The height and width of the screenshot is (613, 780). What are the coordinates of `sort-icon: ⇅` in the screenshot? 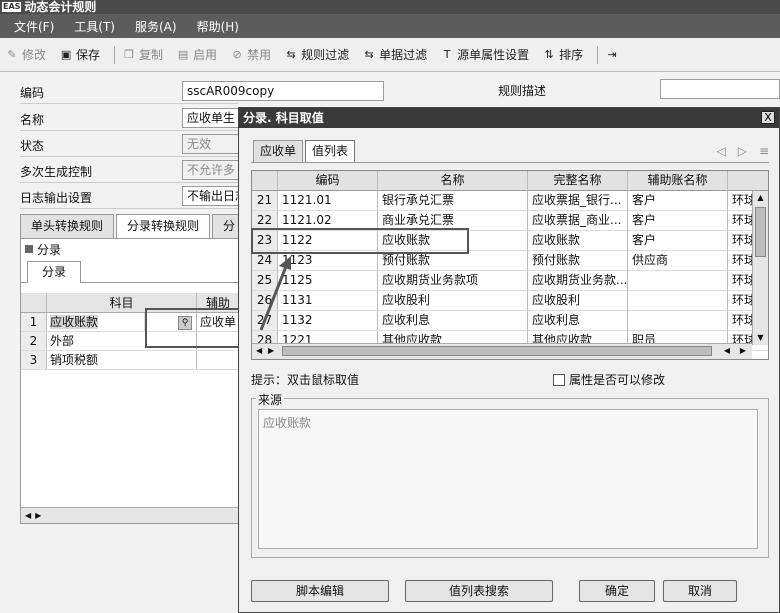 It's located at (549, 54).